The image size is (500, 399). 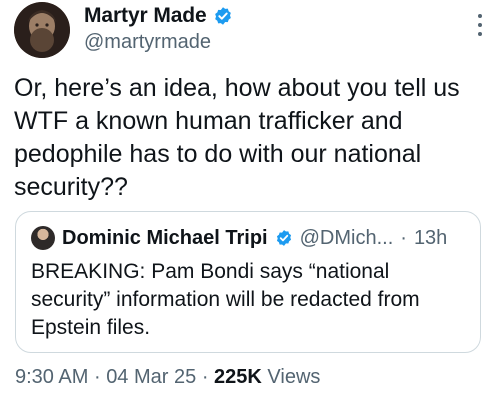 What do you see at coordinates (151, 377) in the screenshot?
I see `tweet-date: 04 Mar 25` at bounding box center [151, 377].